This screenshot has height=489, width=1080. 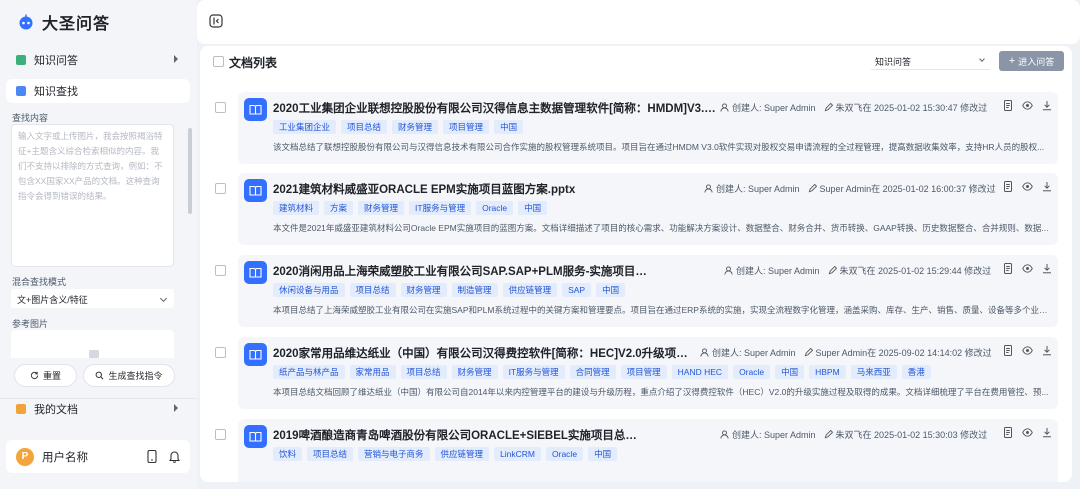 I want to click on plus-icon: +, so click(x=1012, y=61).